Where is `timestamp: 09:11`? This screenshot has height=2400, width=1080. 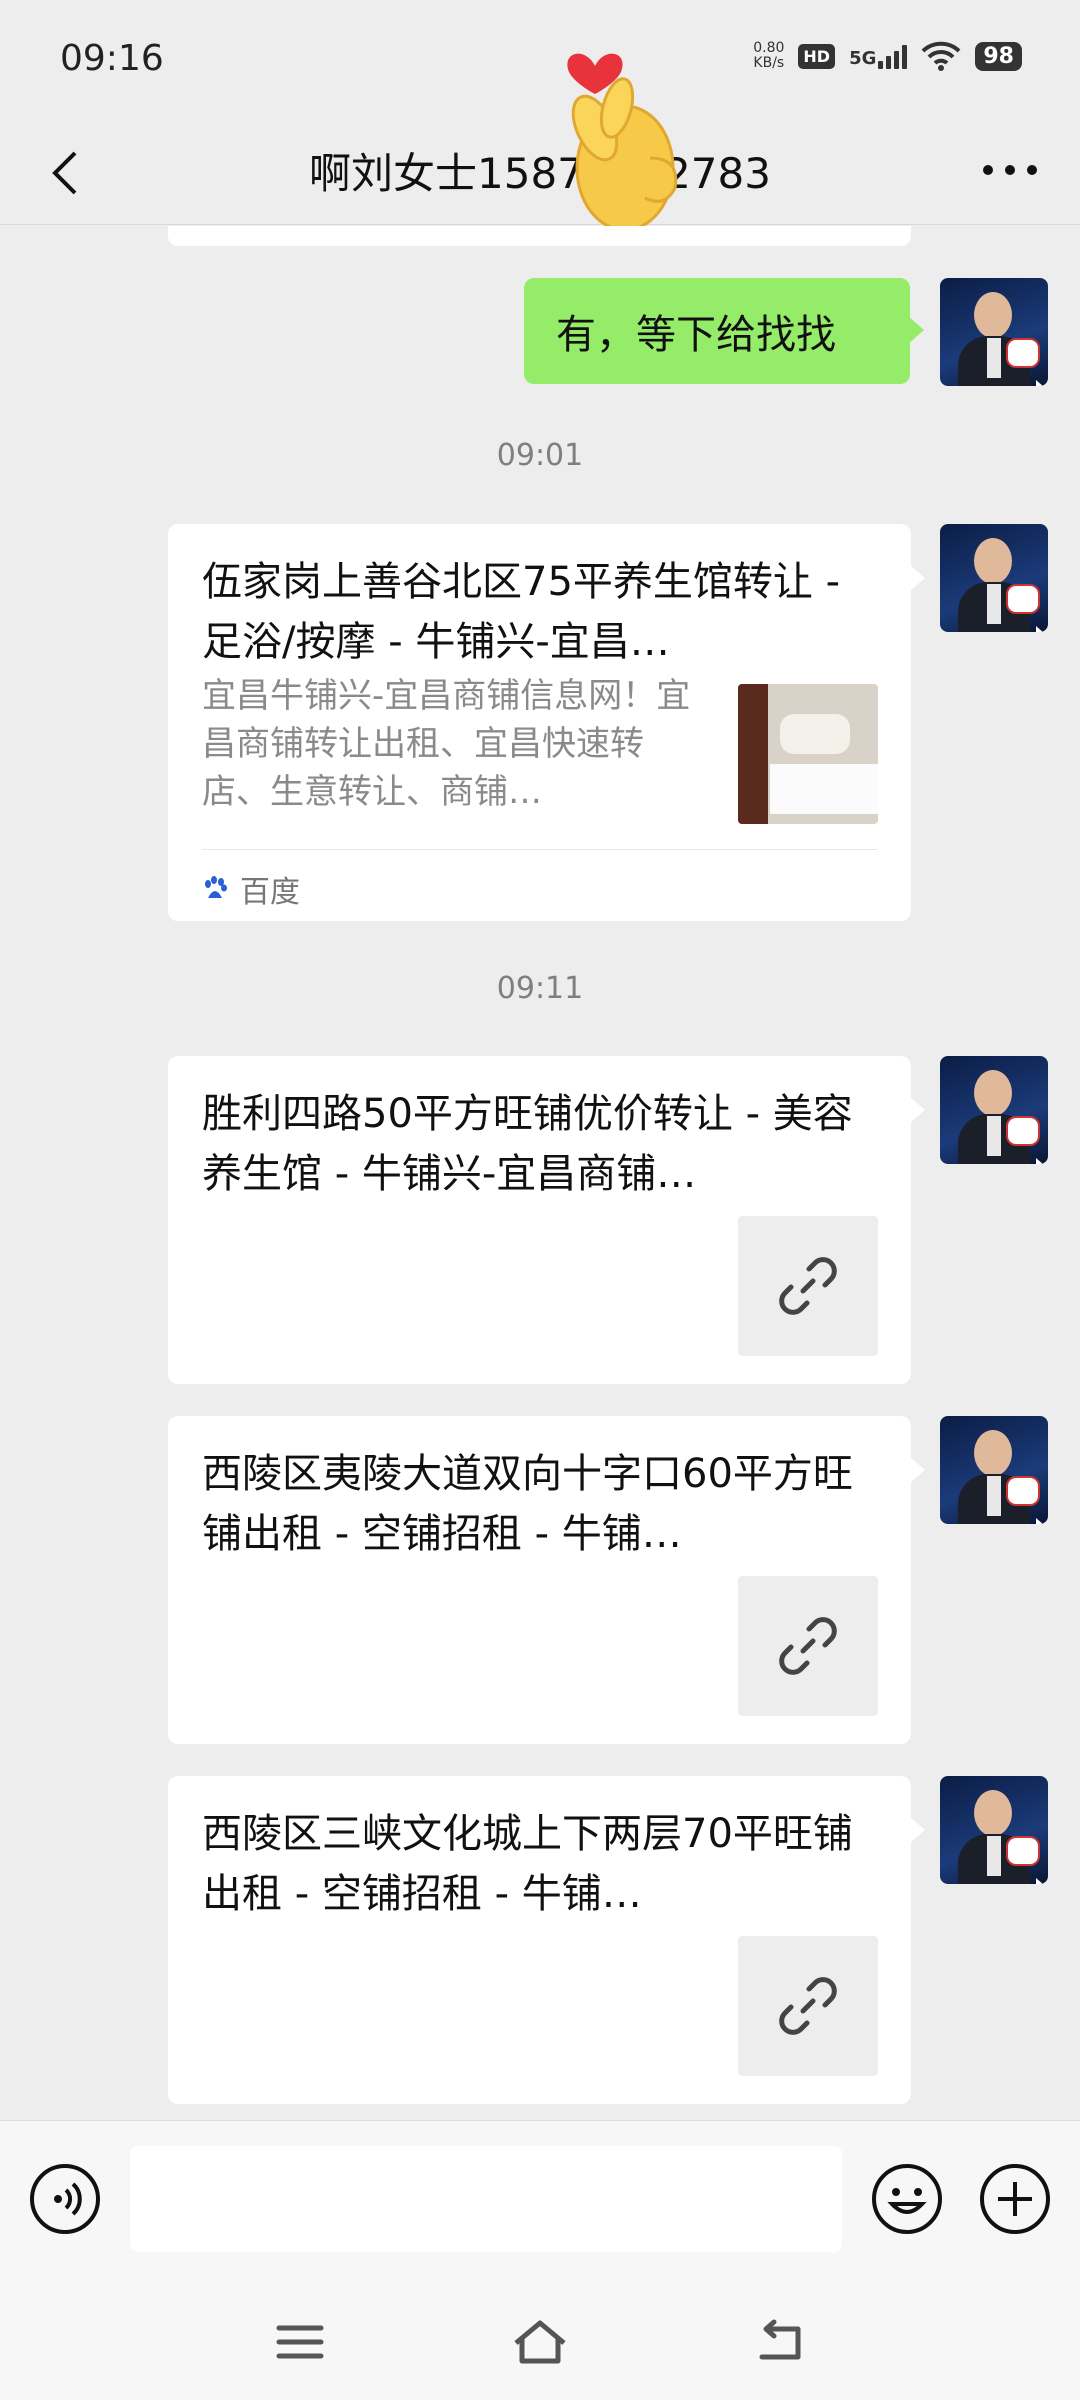
timestamp: 09:11 is located at coordinates (540, 988).